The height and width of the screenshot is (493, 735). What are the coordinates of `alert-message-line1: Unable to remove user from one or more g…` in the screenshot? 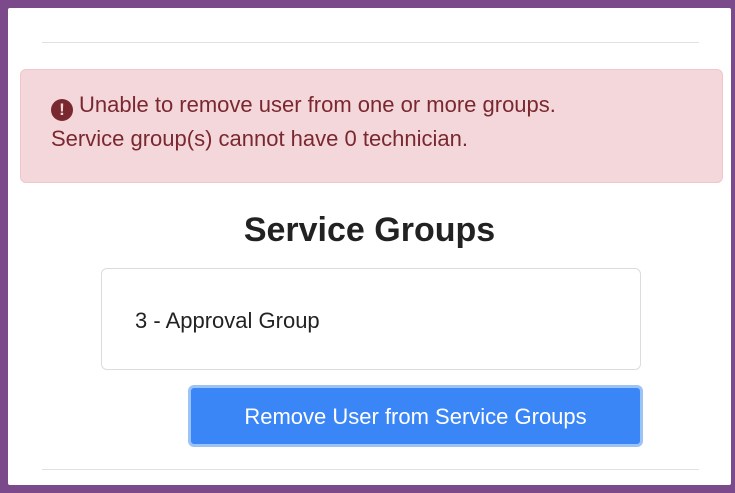 It's located at (317, 104).